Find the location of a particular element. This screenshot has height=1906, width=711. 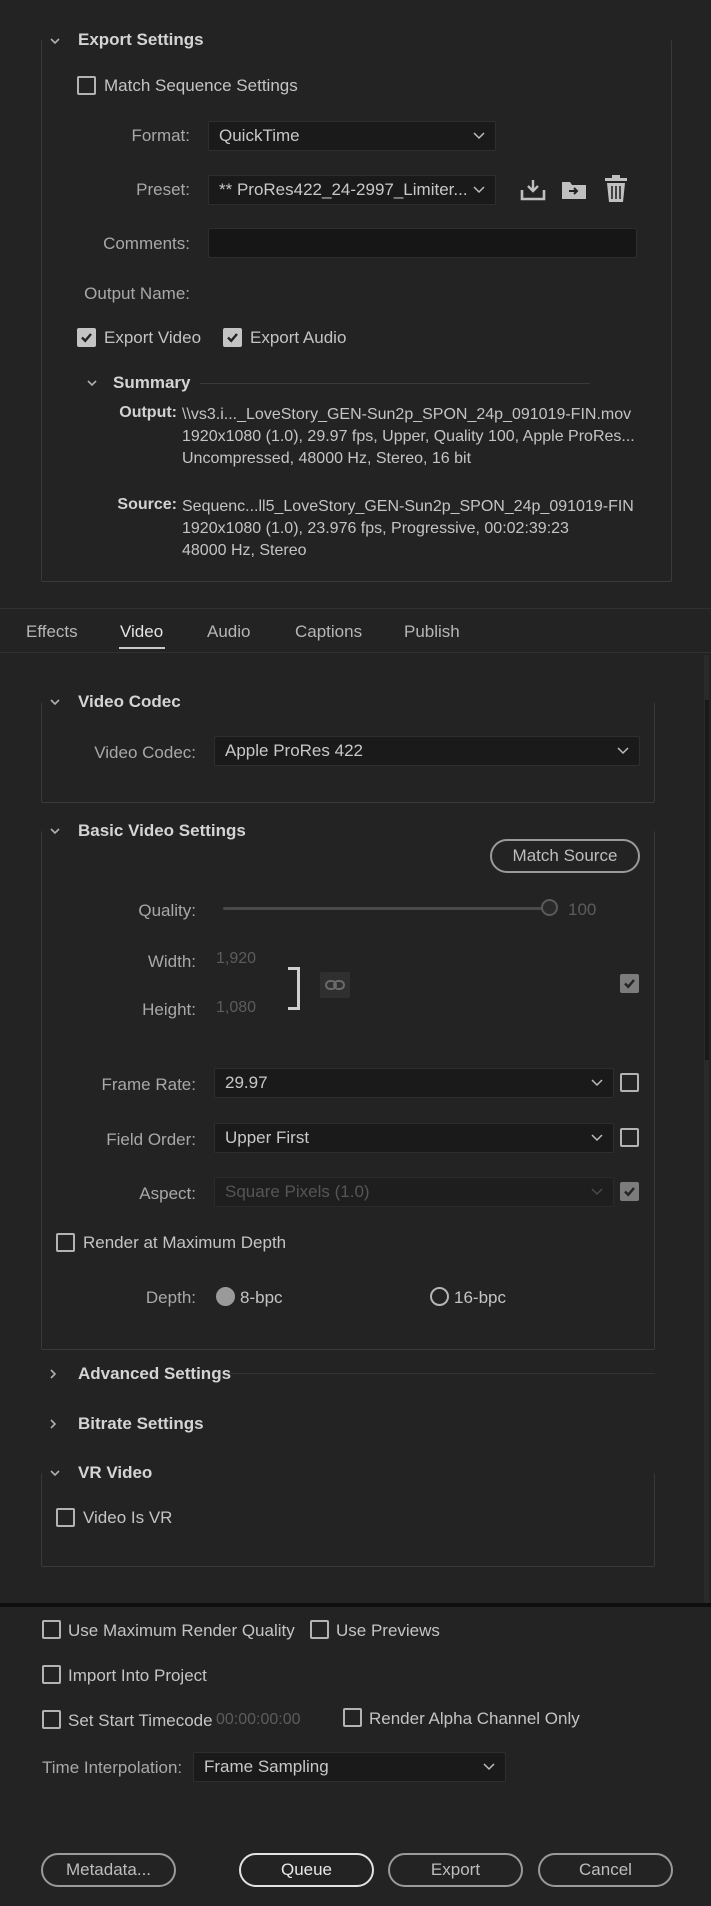

video-is-vr-label: Video Is VR is located at coordinates (128, 1517).